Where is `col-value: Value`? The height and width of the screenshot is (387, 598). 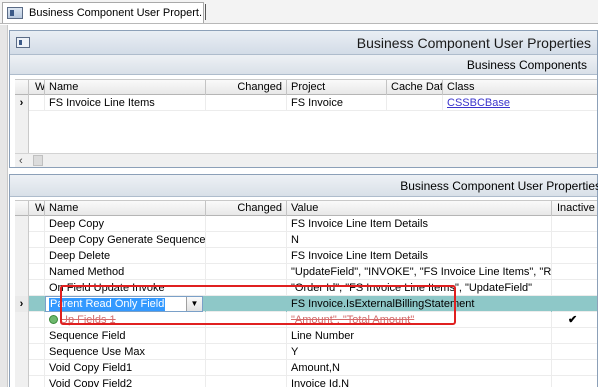
col-value: Value is located at coordinates (419, 208).